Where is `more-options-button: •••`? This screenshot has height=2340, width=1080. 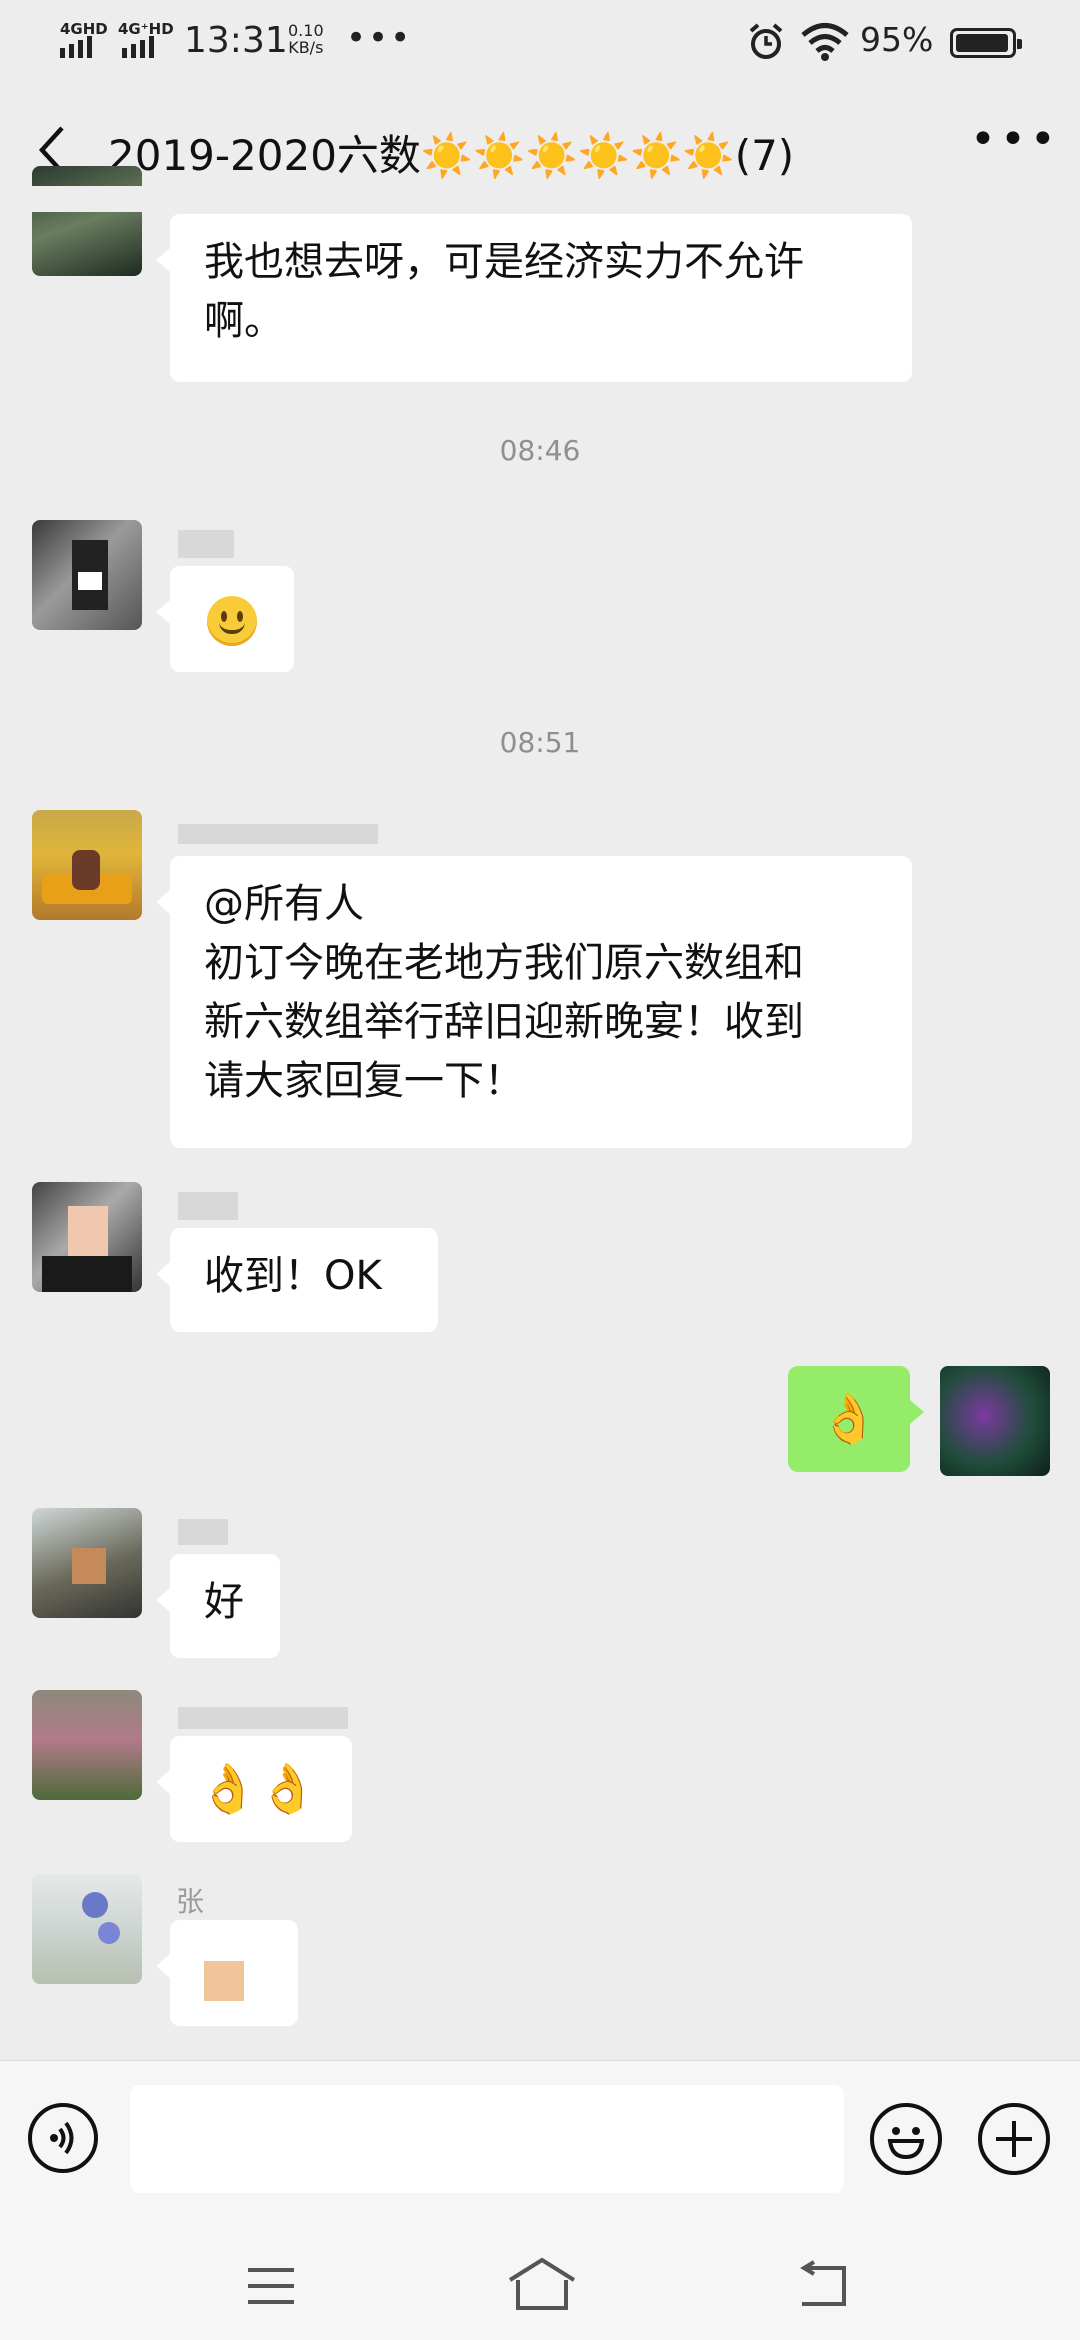
more-options-button: ••• is located at coordinates (1013, 149).